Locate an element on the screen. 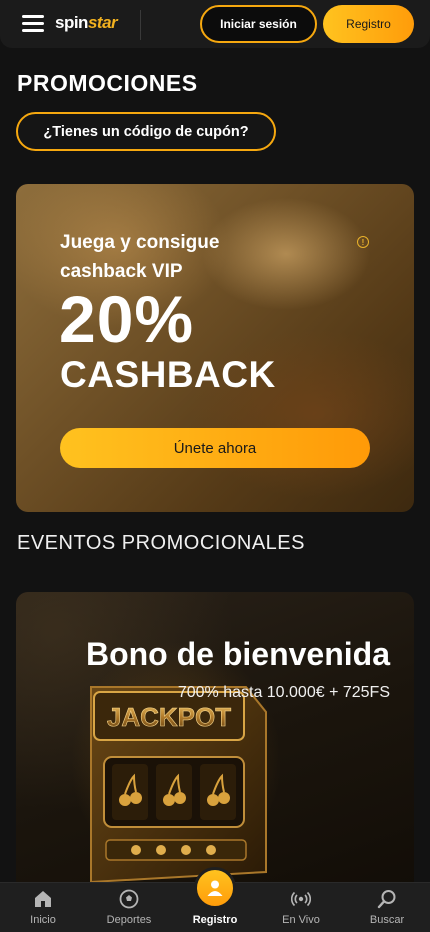 This screenshot has height=932, width=430. nav-item-buscar: Buscar is located at coordinates (387, 907).